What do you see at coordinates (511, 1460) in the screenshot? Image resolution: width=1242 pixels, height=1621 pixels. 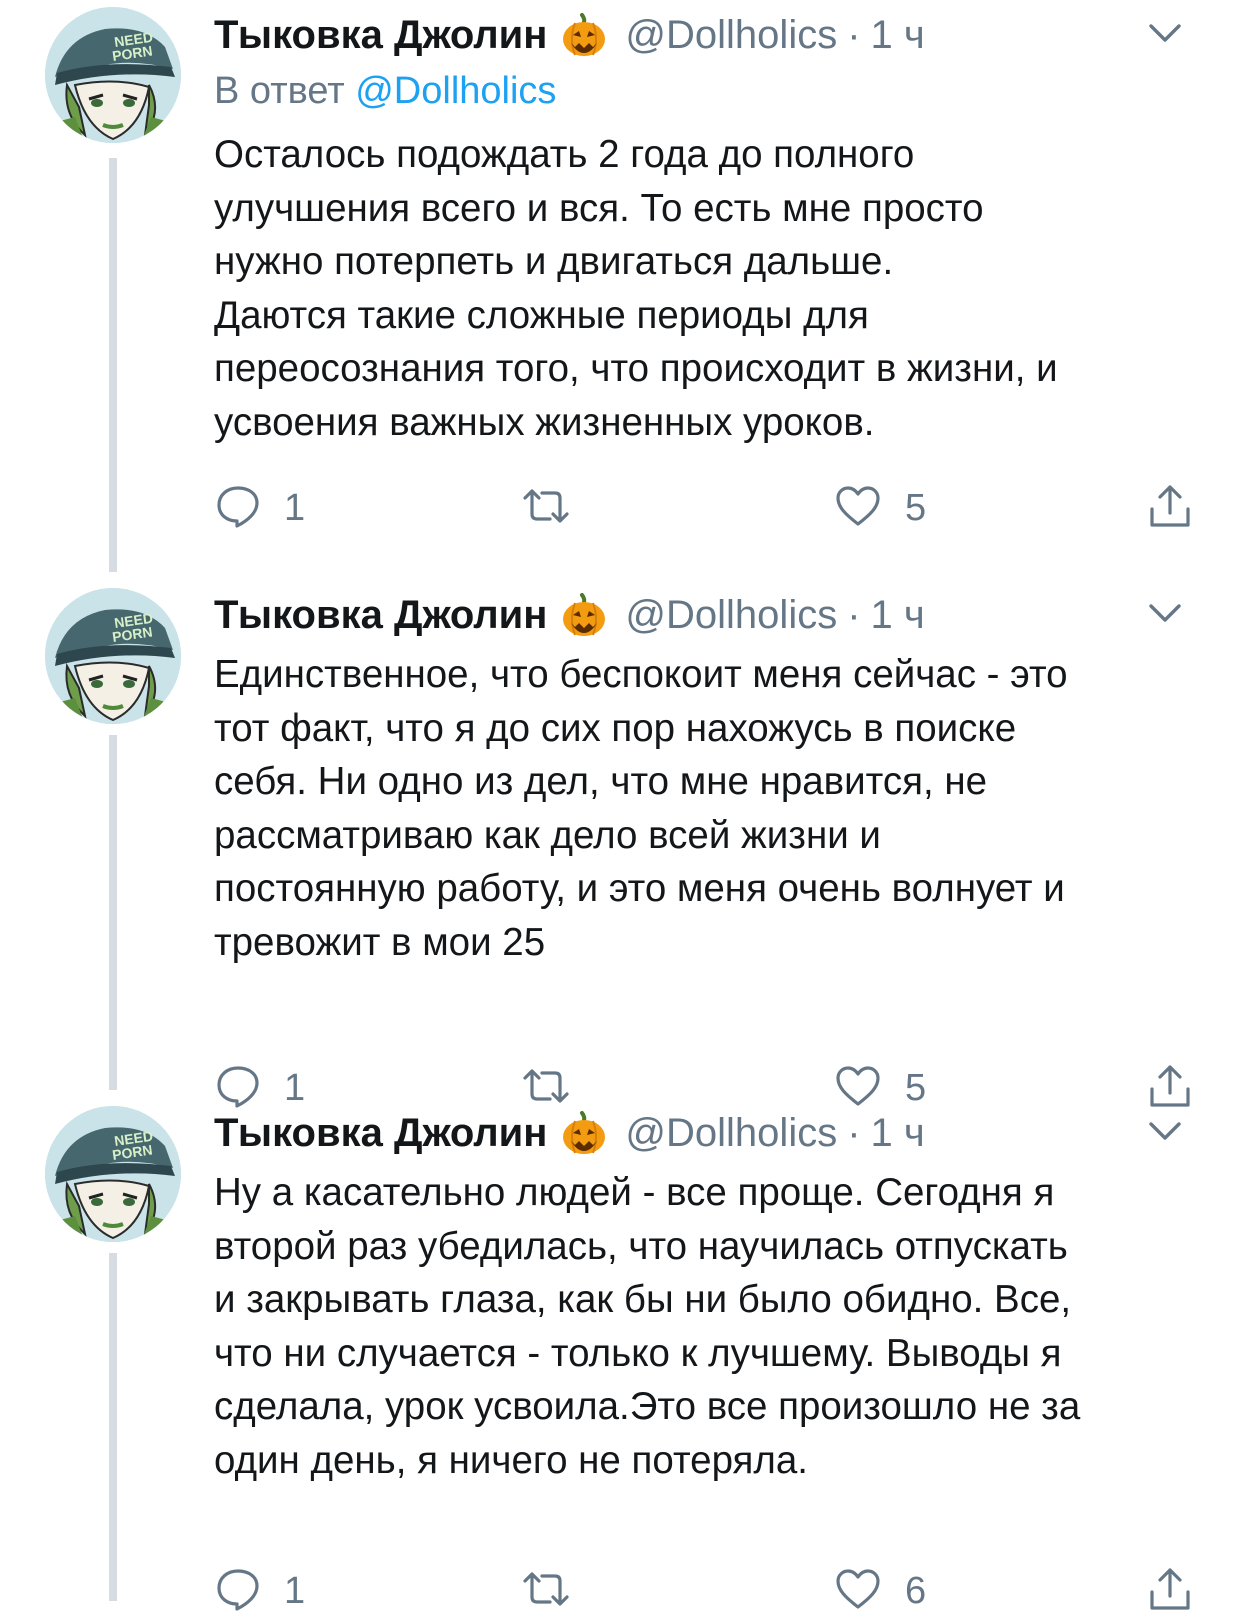 I see `tweet-text-line: один день, я ничего не потеряла.` at bounding box center [511, 1460].